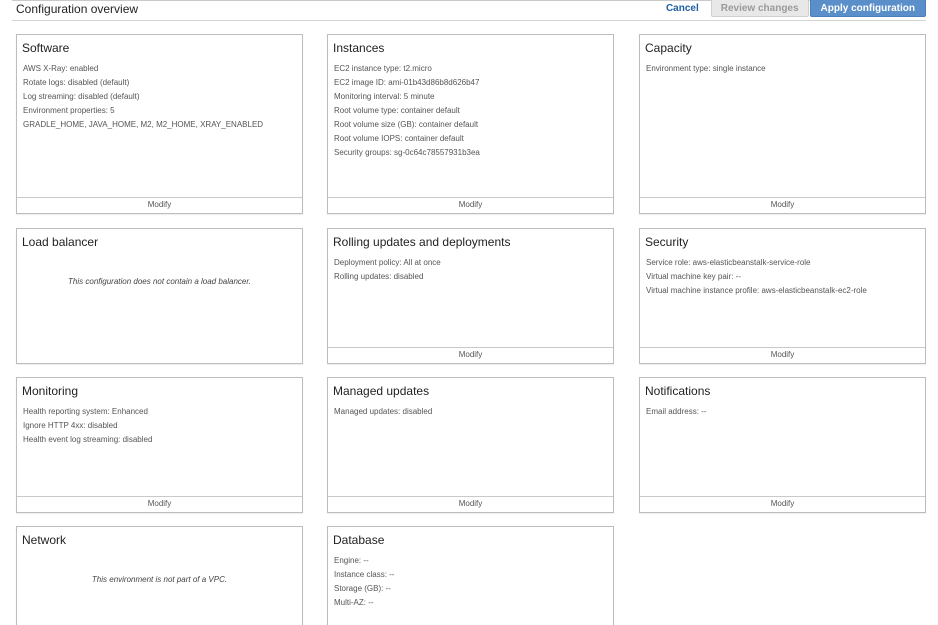 The width and height of the screenshot is (938, 625). Describe the element at coordinates (406, 124) in the screenshot. I see `detail-line: Root volume size (GB): container default` at that location.